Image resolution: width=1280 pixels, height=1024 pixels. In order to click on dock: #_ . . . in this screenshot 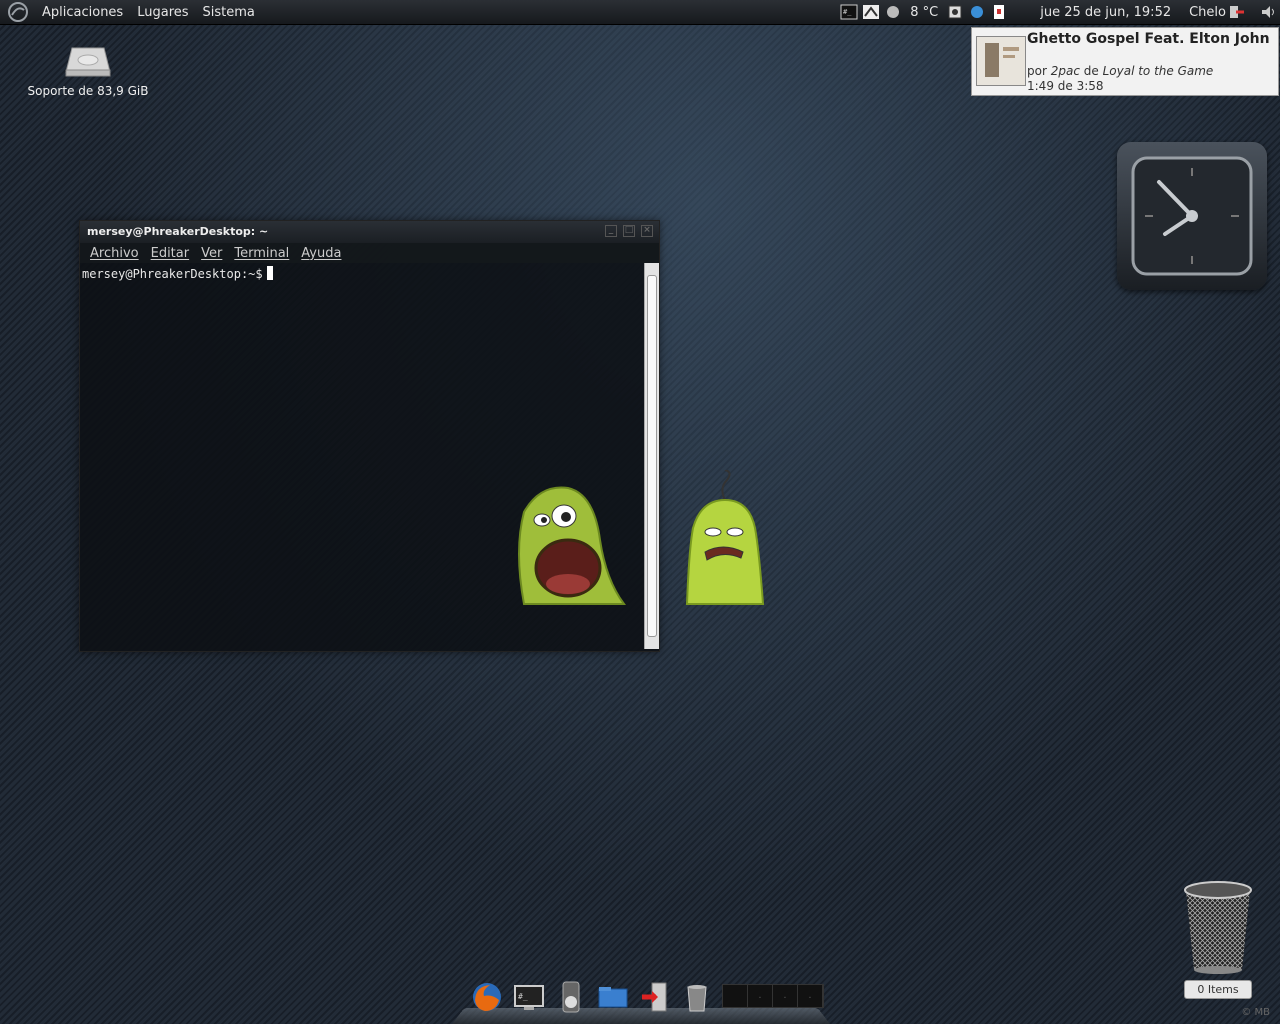, I will do `click(647, 994)`.